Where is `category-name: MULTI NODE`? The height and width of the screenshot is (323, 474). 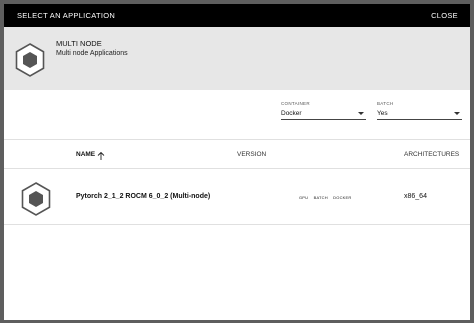
category-name: MULTI NODE is located at coordinates (79, 43).